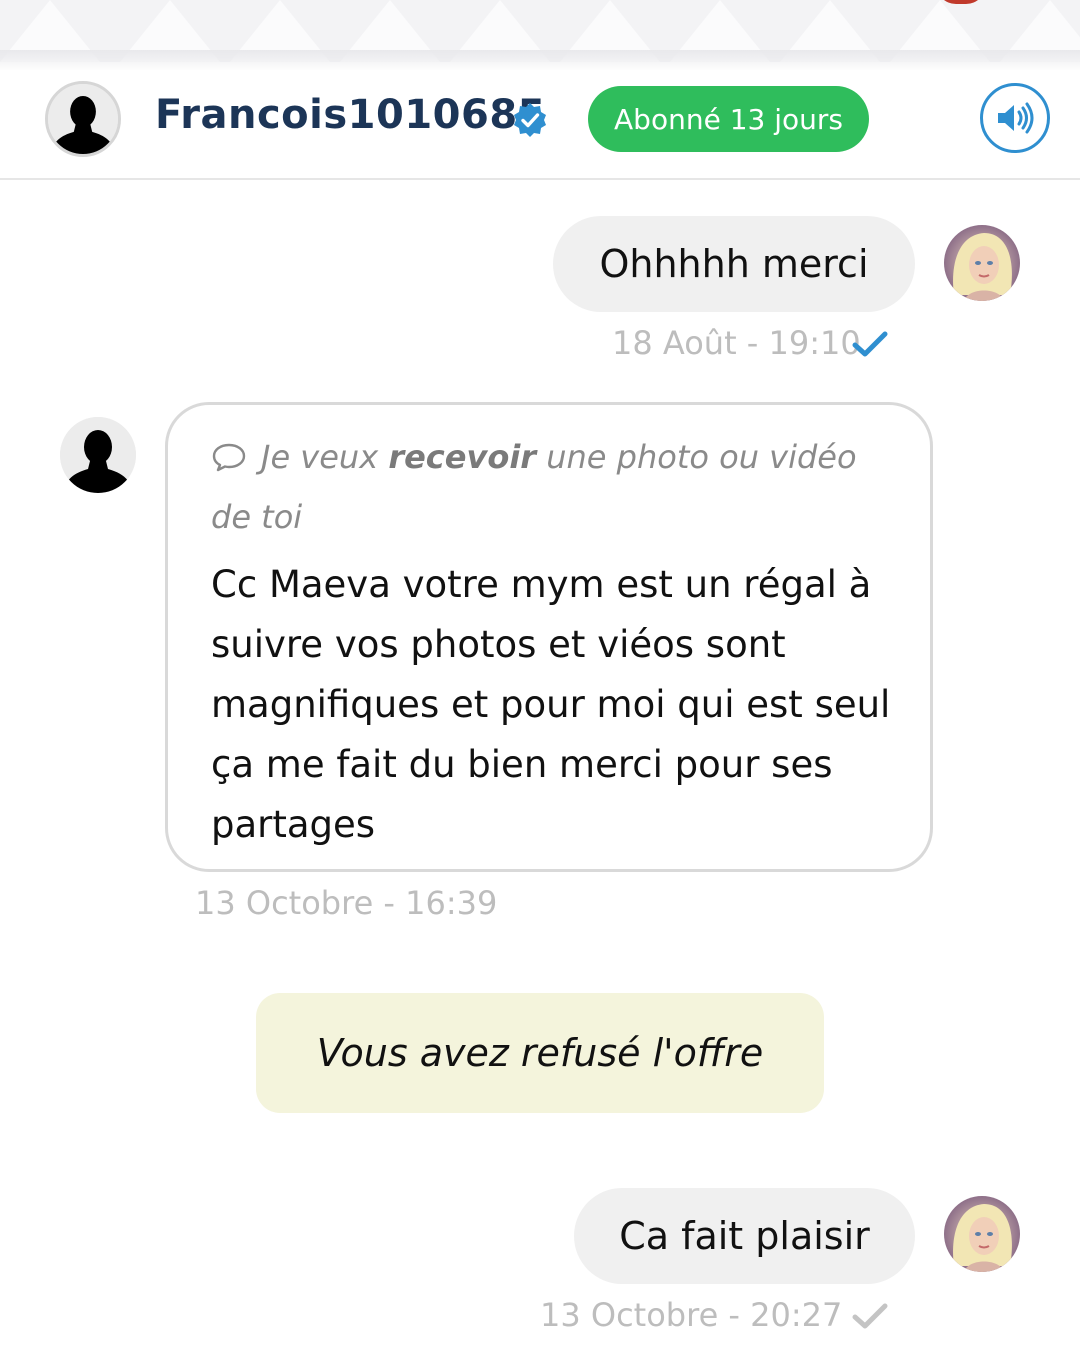 The width and height of the screenshot is (1080, 1350). I want to click on outgoing-message: Ca fait plaisir, so click(744, 1236).